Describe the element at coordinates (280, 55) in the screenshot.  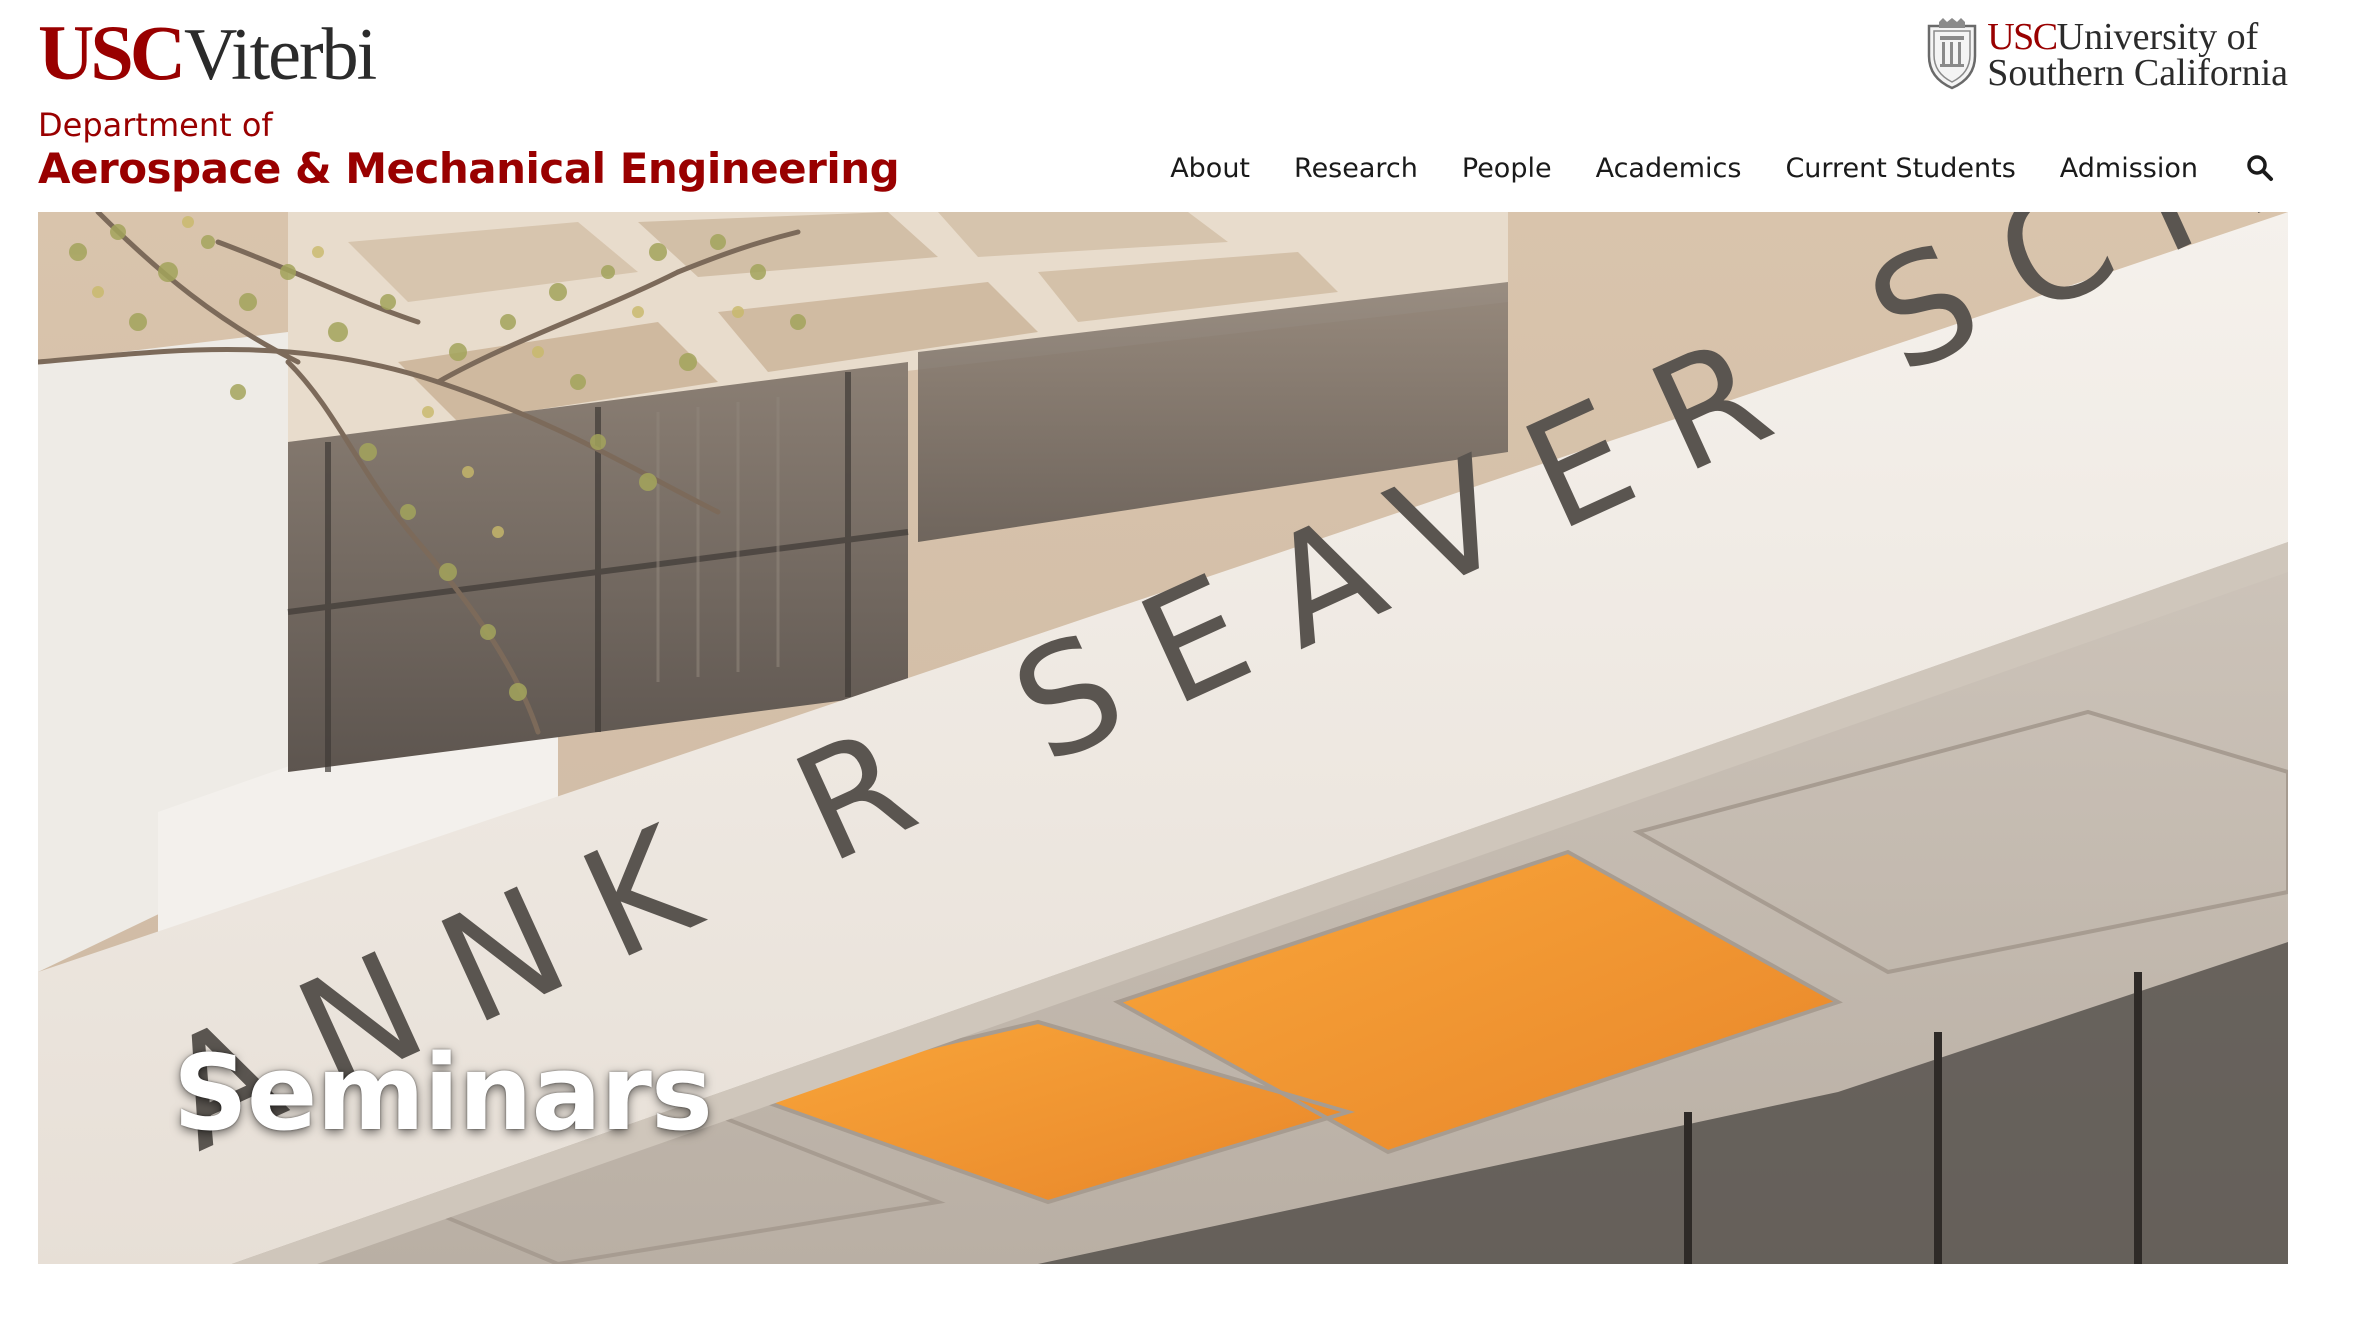
I see `logo-viterbi-text: Viterbi` at that location.